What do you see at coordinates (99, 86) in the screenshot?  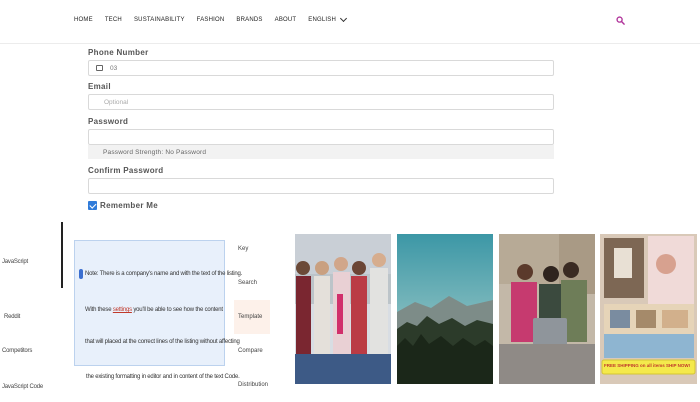 I see `email-label: Email` at bounding box center [99, 86].